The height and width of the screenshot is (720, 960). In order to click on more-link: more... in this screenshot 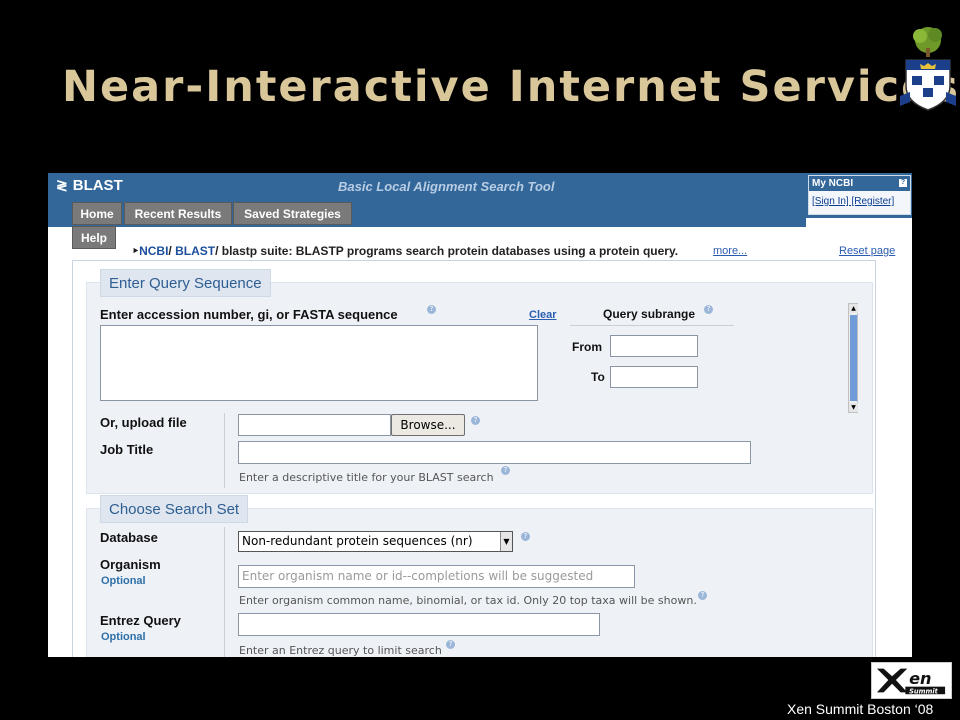, I will do `click(730, 251)`.